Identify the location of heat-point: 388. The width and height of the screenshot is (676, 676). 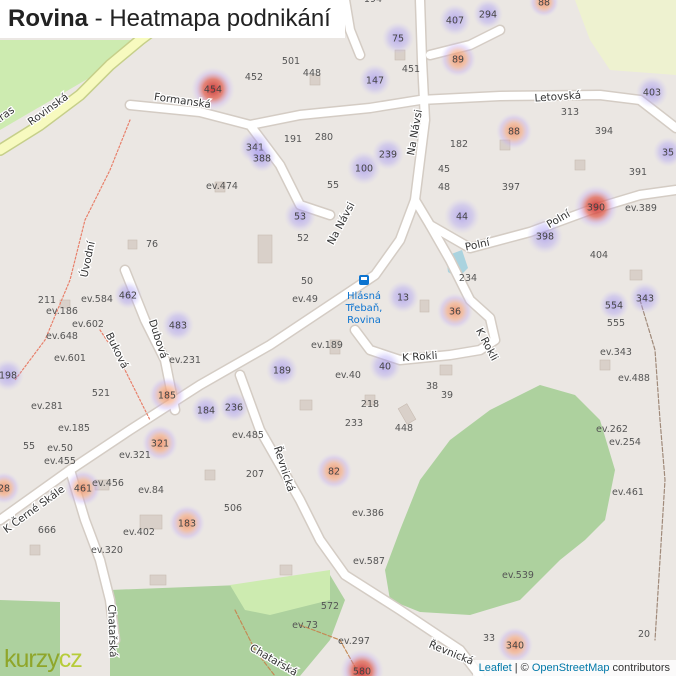
(262, 158).